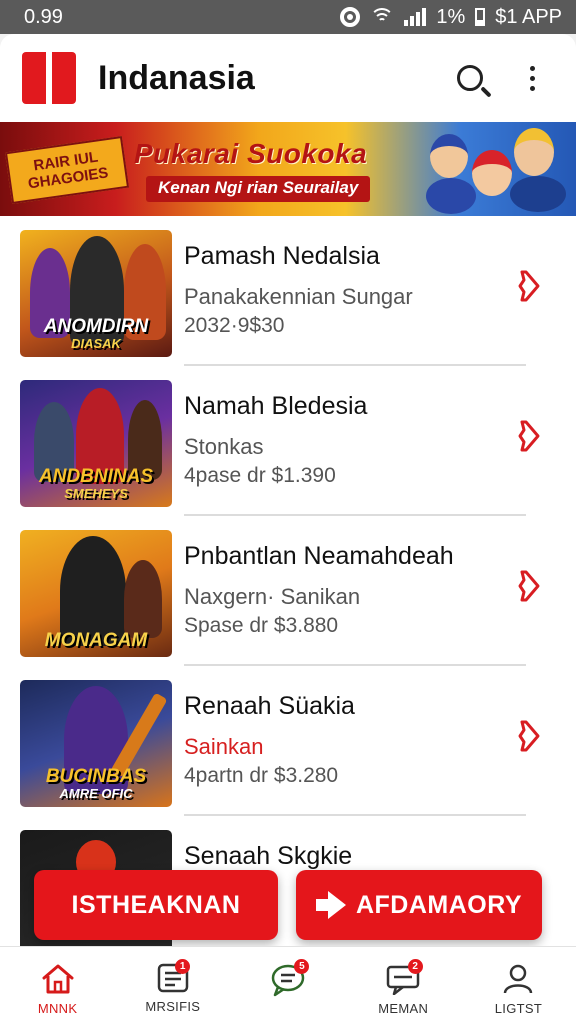 This screenshot has width=576, height=1024. Describe the element at coordinates (532, 68) in the screenshot. I see `more-icon` at that location.